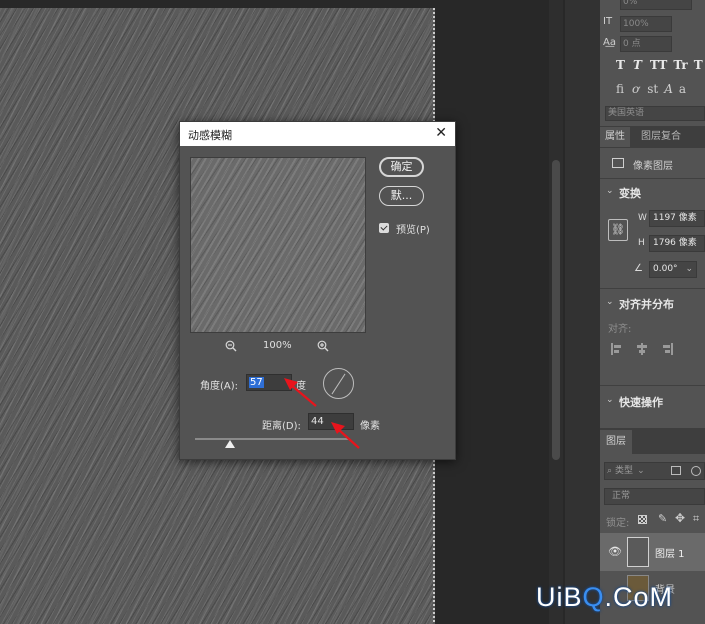 The image size is (705, 624). I want to click on scrollbar-thumb, so click(556, 310).